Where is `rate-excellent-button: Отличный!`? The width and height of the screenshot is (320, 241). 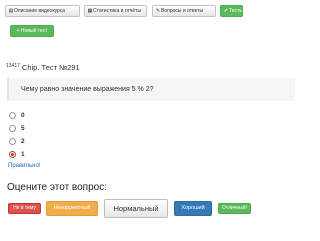 rate-excellent-button: Отличный! is located at coordinates (234, 208).